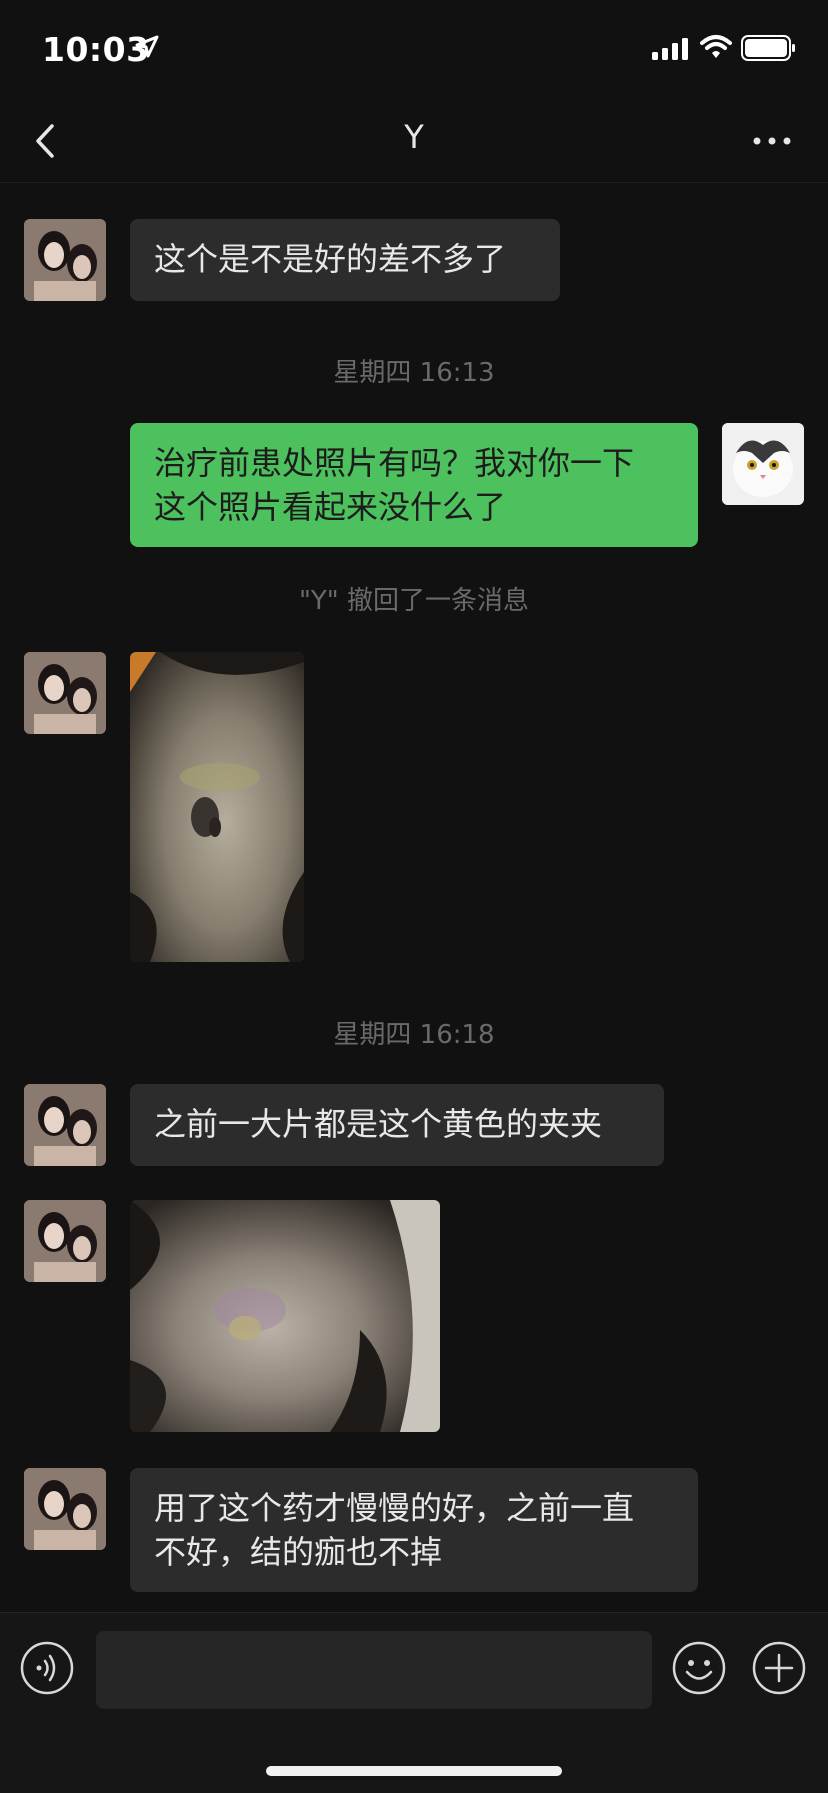 This screenshot has height=1793, width=828. Describe the element at coordinates (374, 1670) in the screenshot. I see `message-input` at that location.